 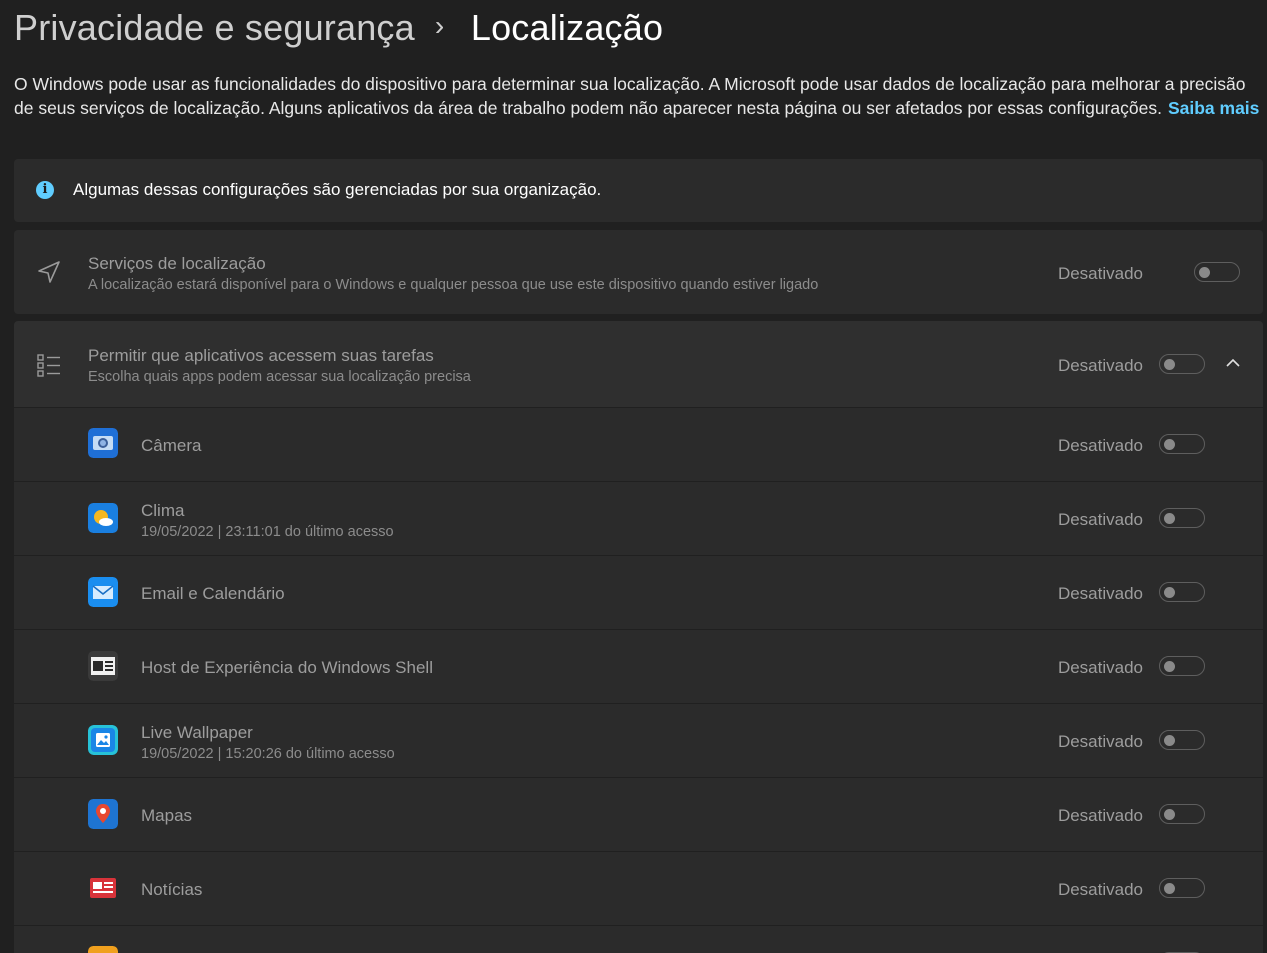 What do you see at coordinates (638, 888) in the screenshot?
I see `app-row-news: Notícias Desativado` at bounding box center [638, 888].